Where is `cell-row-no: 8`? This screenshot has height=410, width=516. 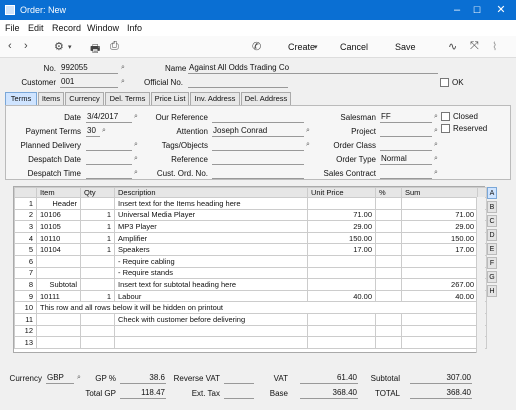
cell-row-no: 8 is located at coordinates (25, 284).